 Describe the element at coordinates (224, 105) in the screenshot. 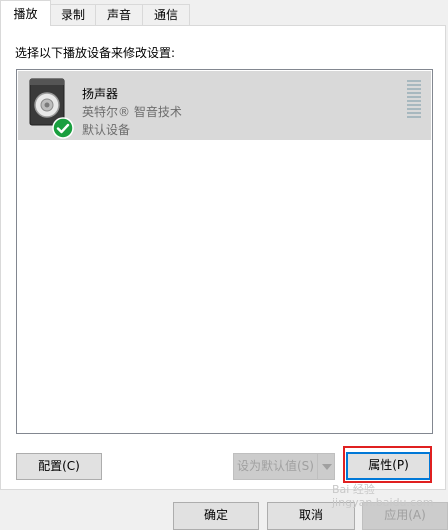

I see `device-item-speaker: 扬声器 英特尔® 智音技术 默认设备` at that location.